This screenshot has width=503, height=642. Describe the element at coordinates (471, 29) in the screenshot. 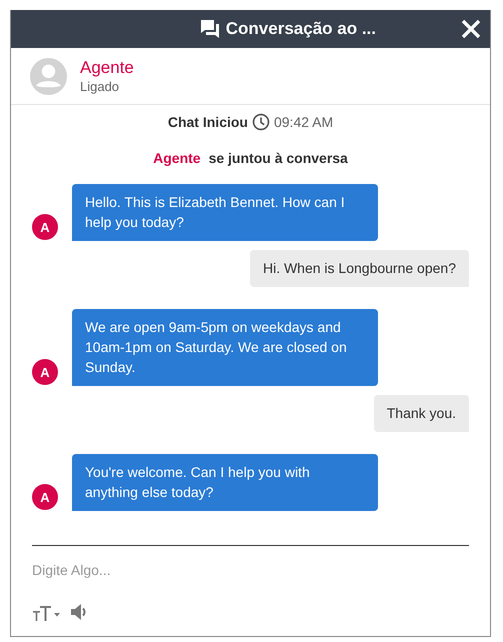

I see `close-button` at that location.